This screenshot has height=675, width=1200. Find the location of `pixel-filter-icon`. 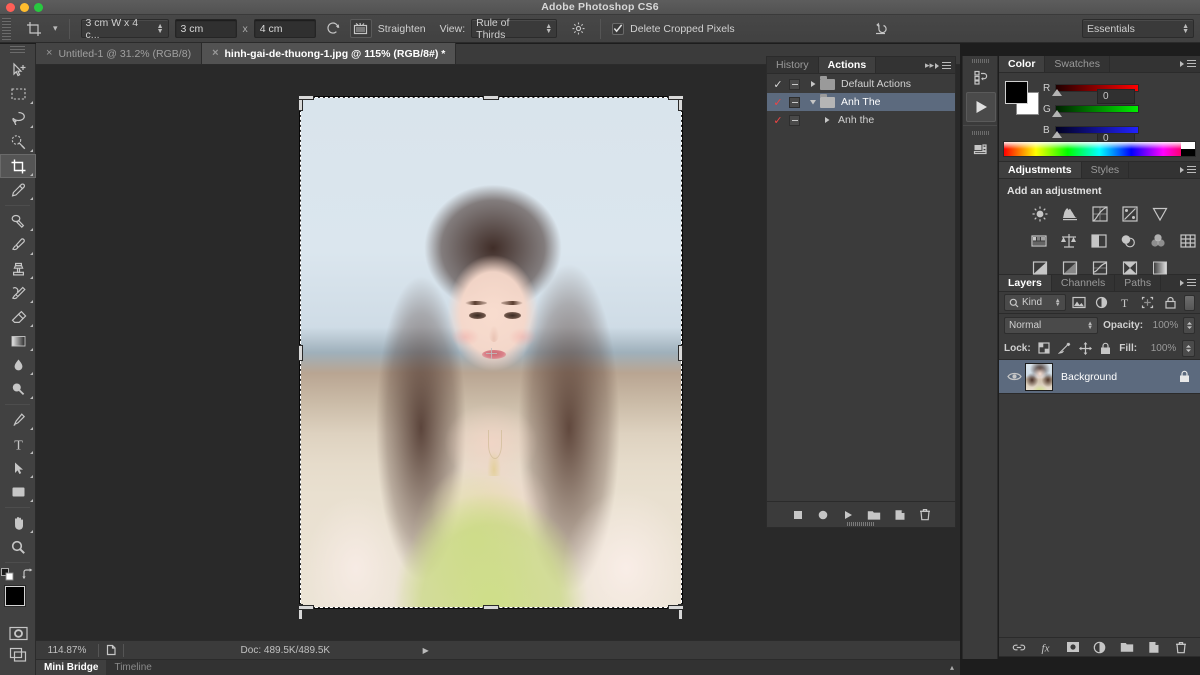

pixel-filter-icon is located at coordinates (1079, 303).